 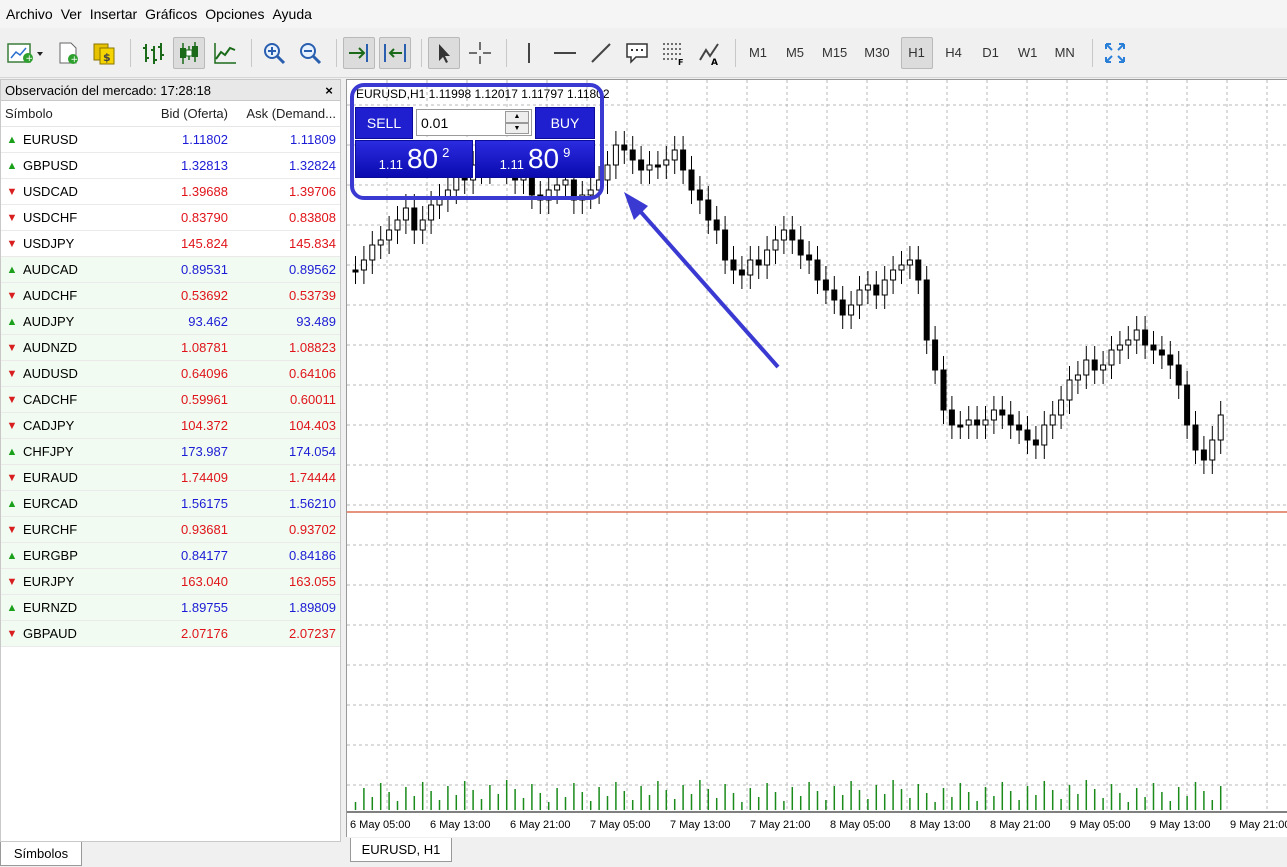 What do you see at coordinates (954, 53) in the screenshot?
I see `timeframe-h4: H4` at bounding box center [954, 53].